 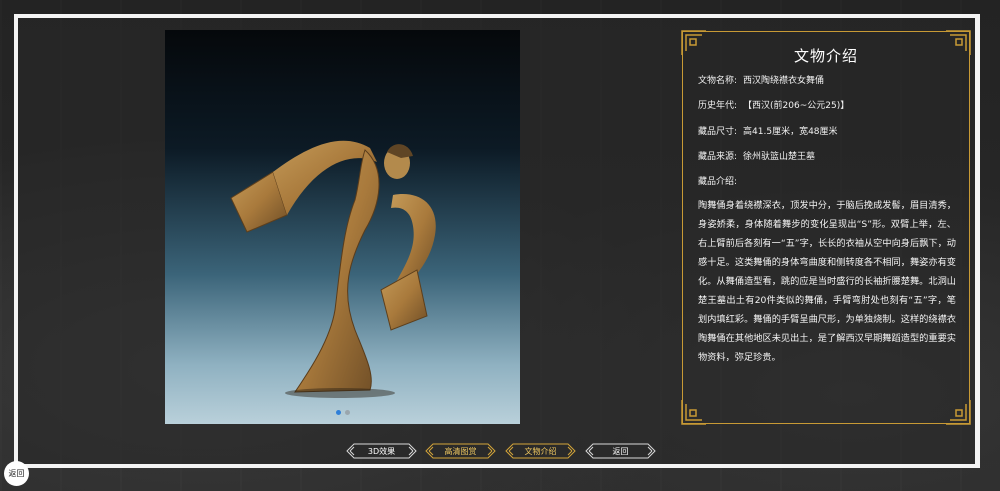 I want to click on 3d-effect-button: 3D效果, so click(x=381, y=451).